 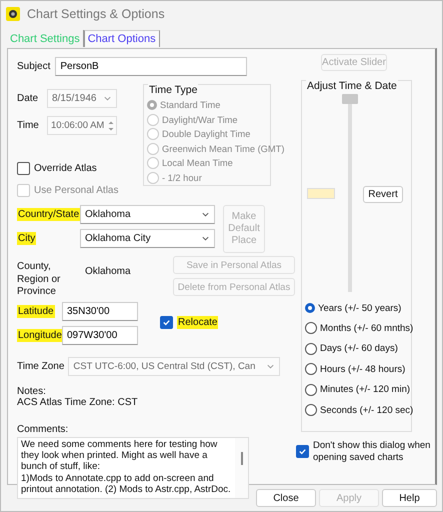 What do you see at coordinates (360, 308) in the screenshot?
I see `radio-label: Years (+/- 50 years)` at bounding box center [360, 308].